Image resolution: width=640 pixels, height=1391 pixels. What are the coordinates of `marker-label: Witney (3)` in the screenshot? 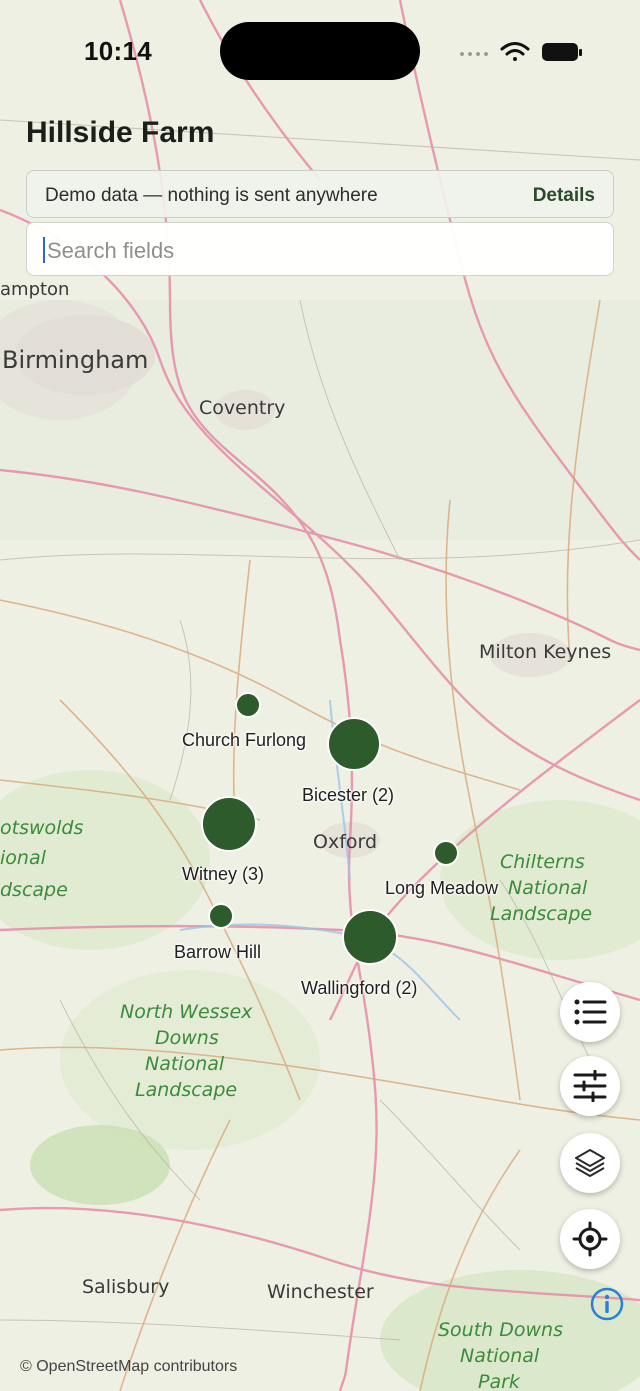 It's located at (223, 874).